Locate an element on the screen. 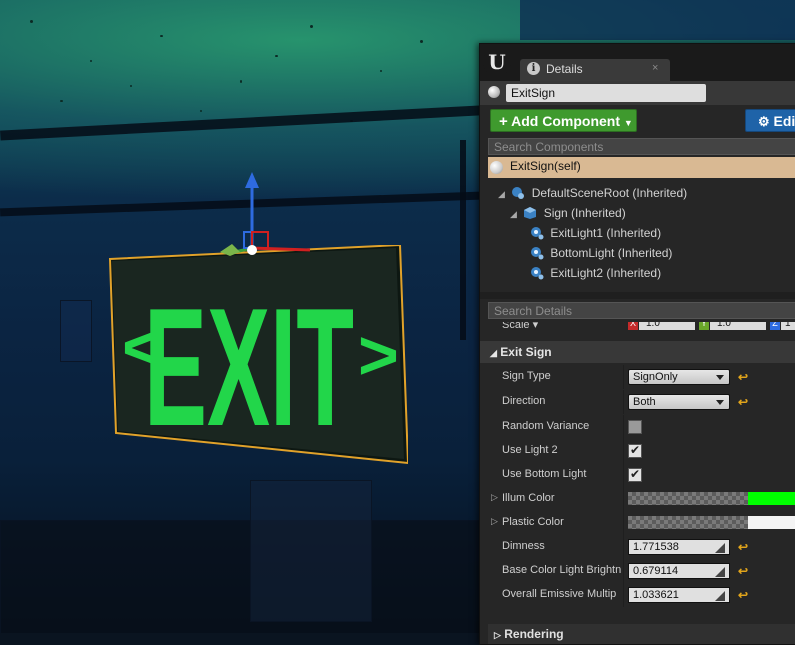 Image resolution: width=795 pixels, height=645 pixels. exit-sign-mesh: < EXIT > is located at coordinates (258, 360).